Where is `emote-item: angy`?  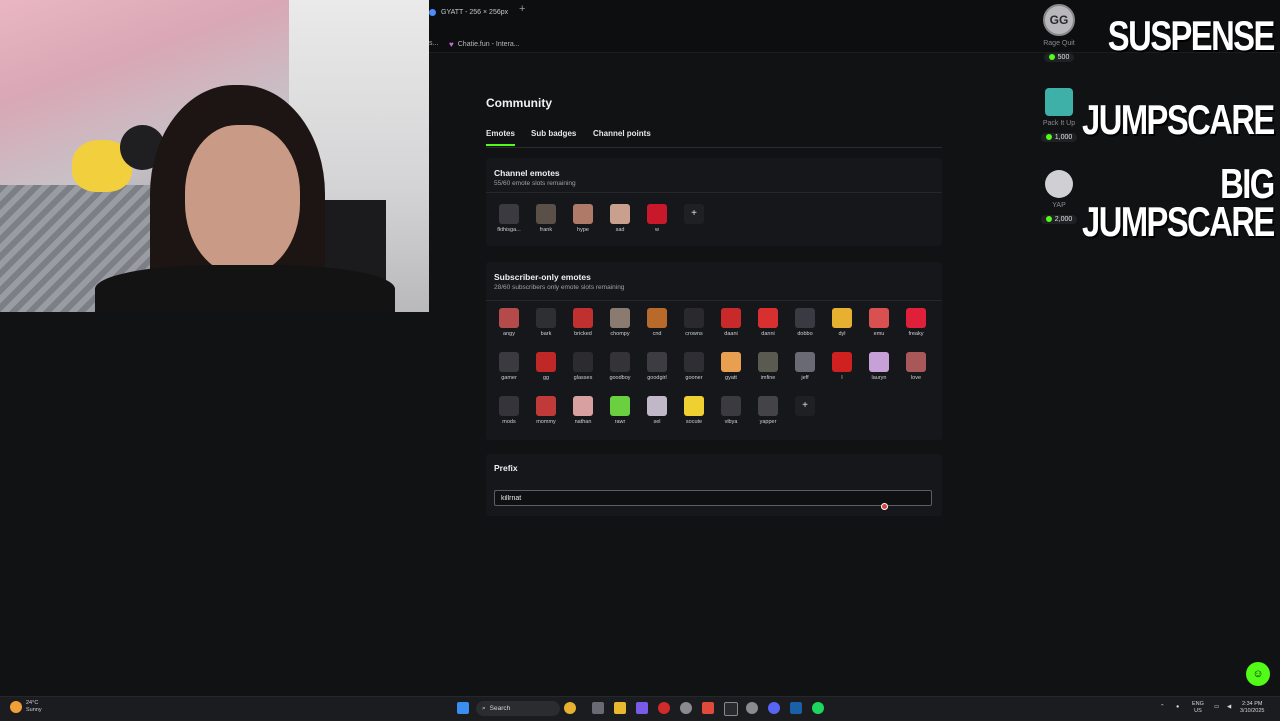 emote-item: angy is located at coordinates (509, 322).